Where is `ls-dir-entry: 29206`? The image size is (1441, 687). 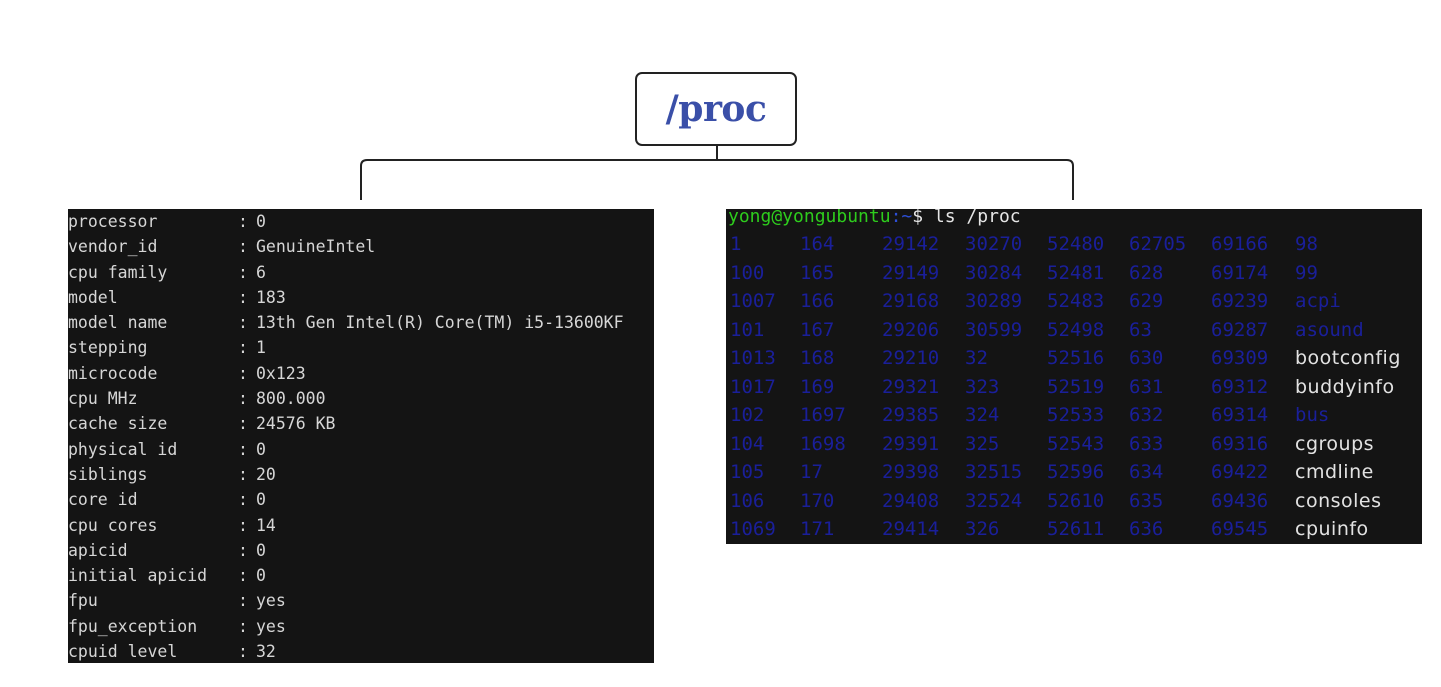
ls-dir-entry: 29206 is located at coordinates (911, 329).